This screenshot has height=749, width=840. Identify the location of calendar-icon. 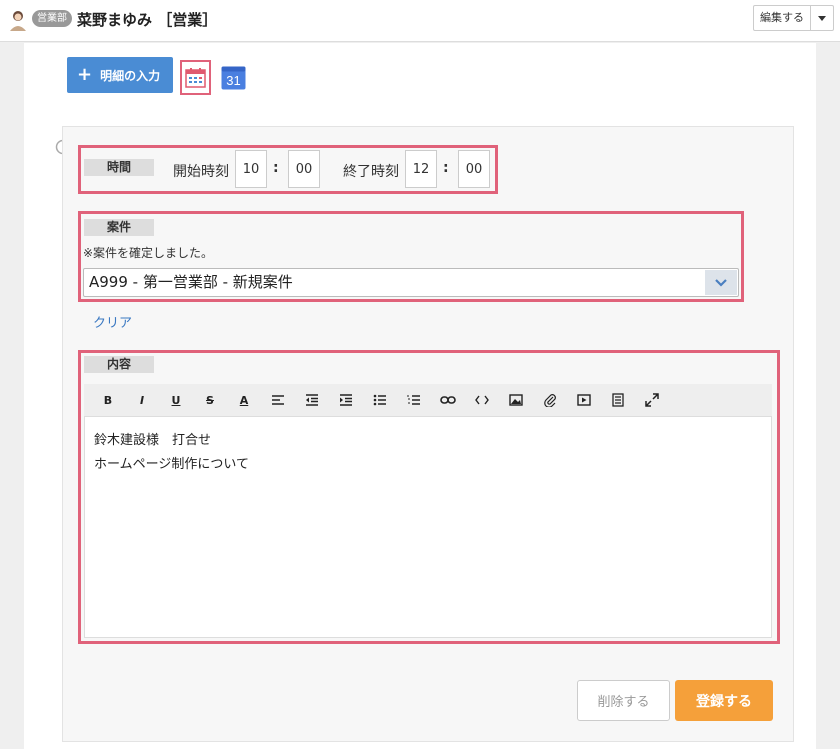
(195, 78).